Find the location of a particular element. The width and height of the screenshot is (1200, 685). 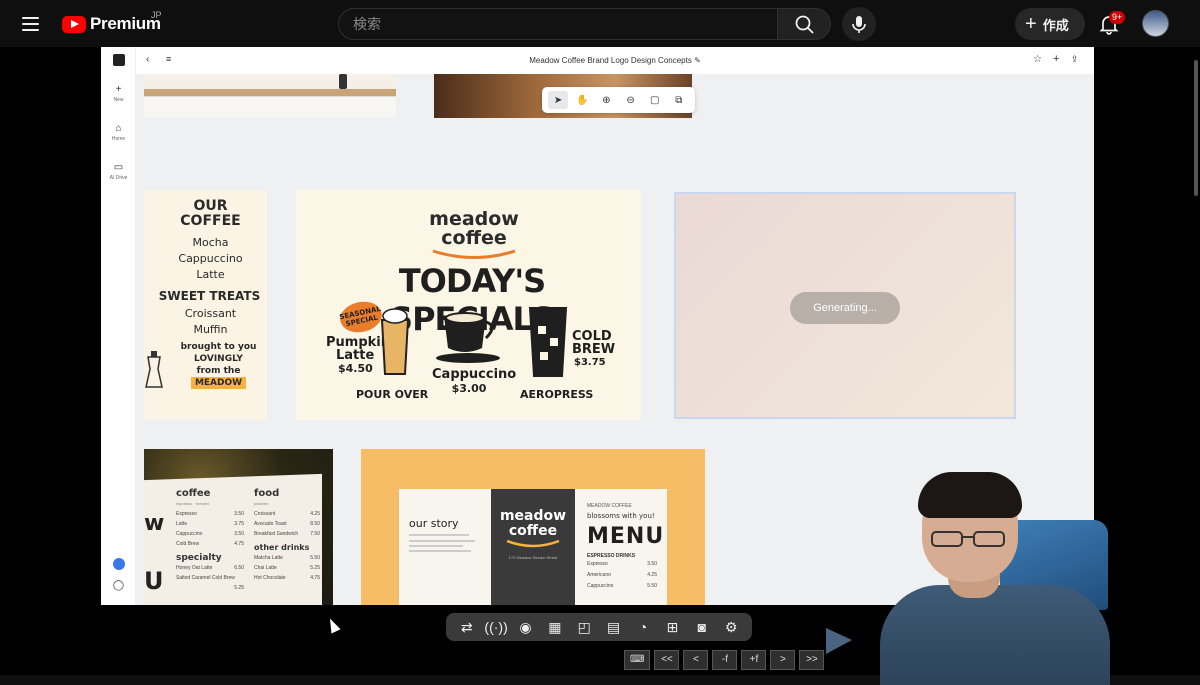

create-label: 作成 is located at coordinates (1055, 25).